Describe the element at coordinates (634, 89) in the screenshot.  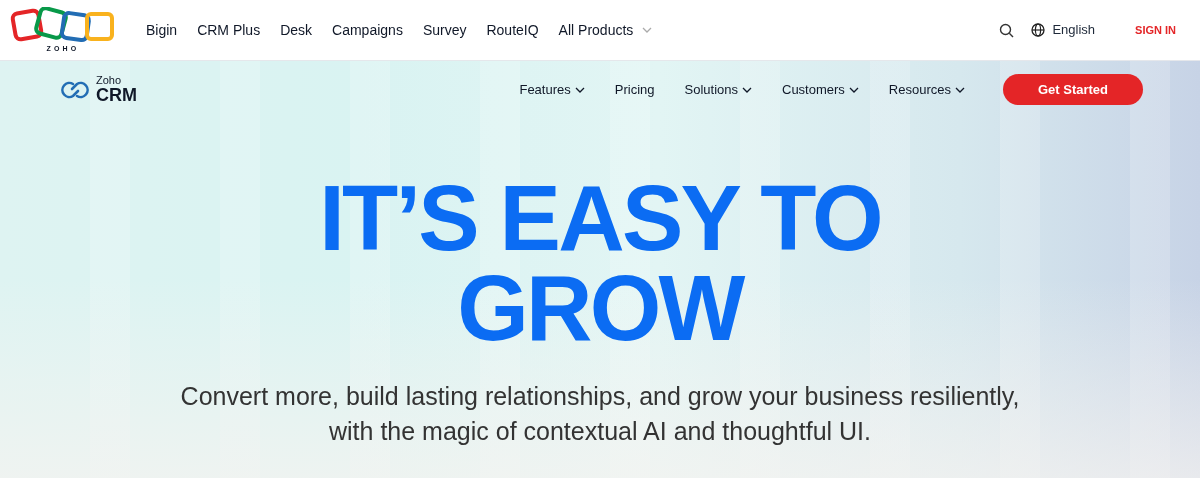
I see `nav-link: Pricing` at that location.